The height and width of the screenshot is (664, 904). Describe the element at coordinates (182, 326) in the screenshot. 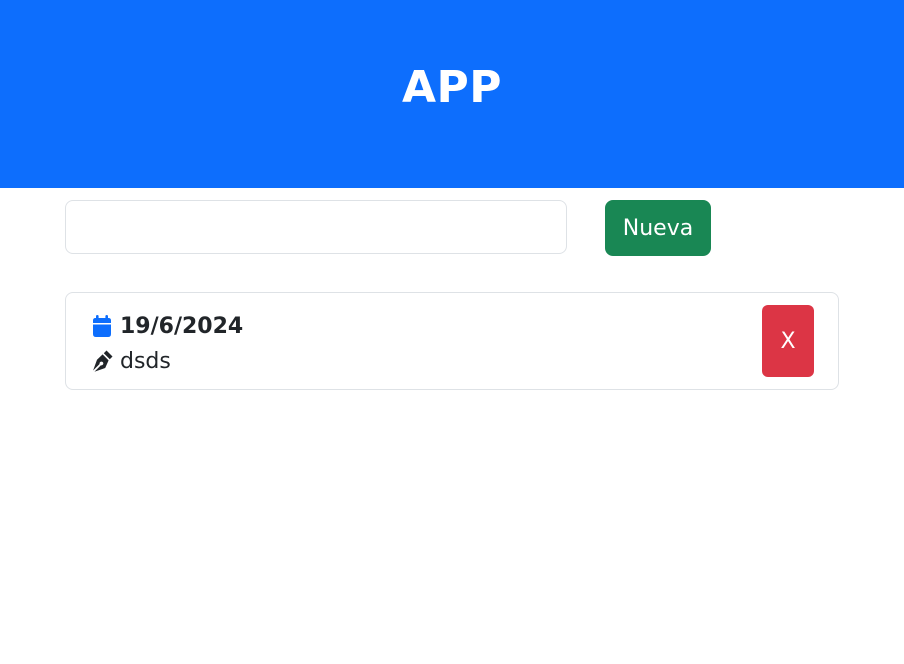

I see `note-date: 19/6/2024` at that location.